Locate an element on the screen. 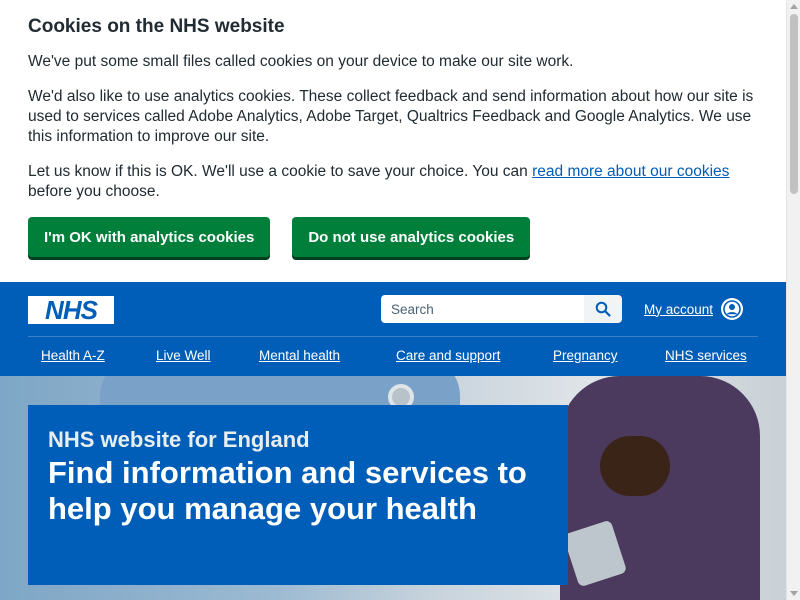 This screenshot has width=800, height=600. hero-image-hand is located at coordinates (635, 466).